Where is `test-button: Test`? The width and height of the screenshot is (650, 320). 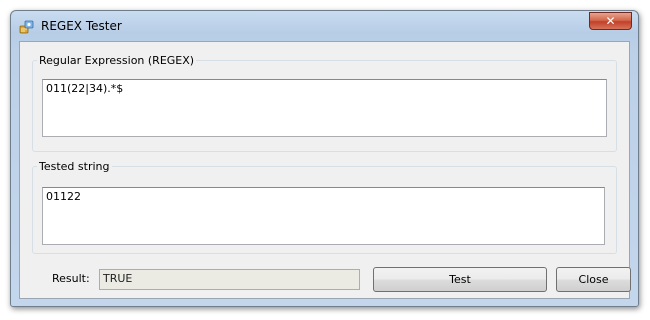 test-button: Test is located at coordinates (460, 279).